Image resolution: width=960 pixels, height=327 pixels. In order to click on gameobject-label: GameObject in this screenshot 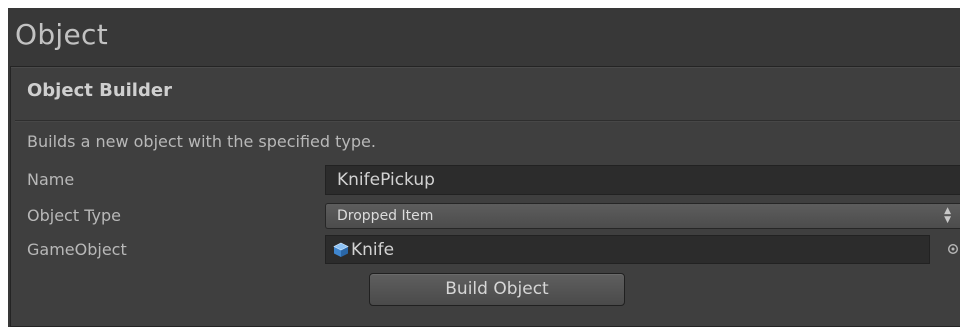, I will do `click(77, 249)`.